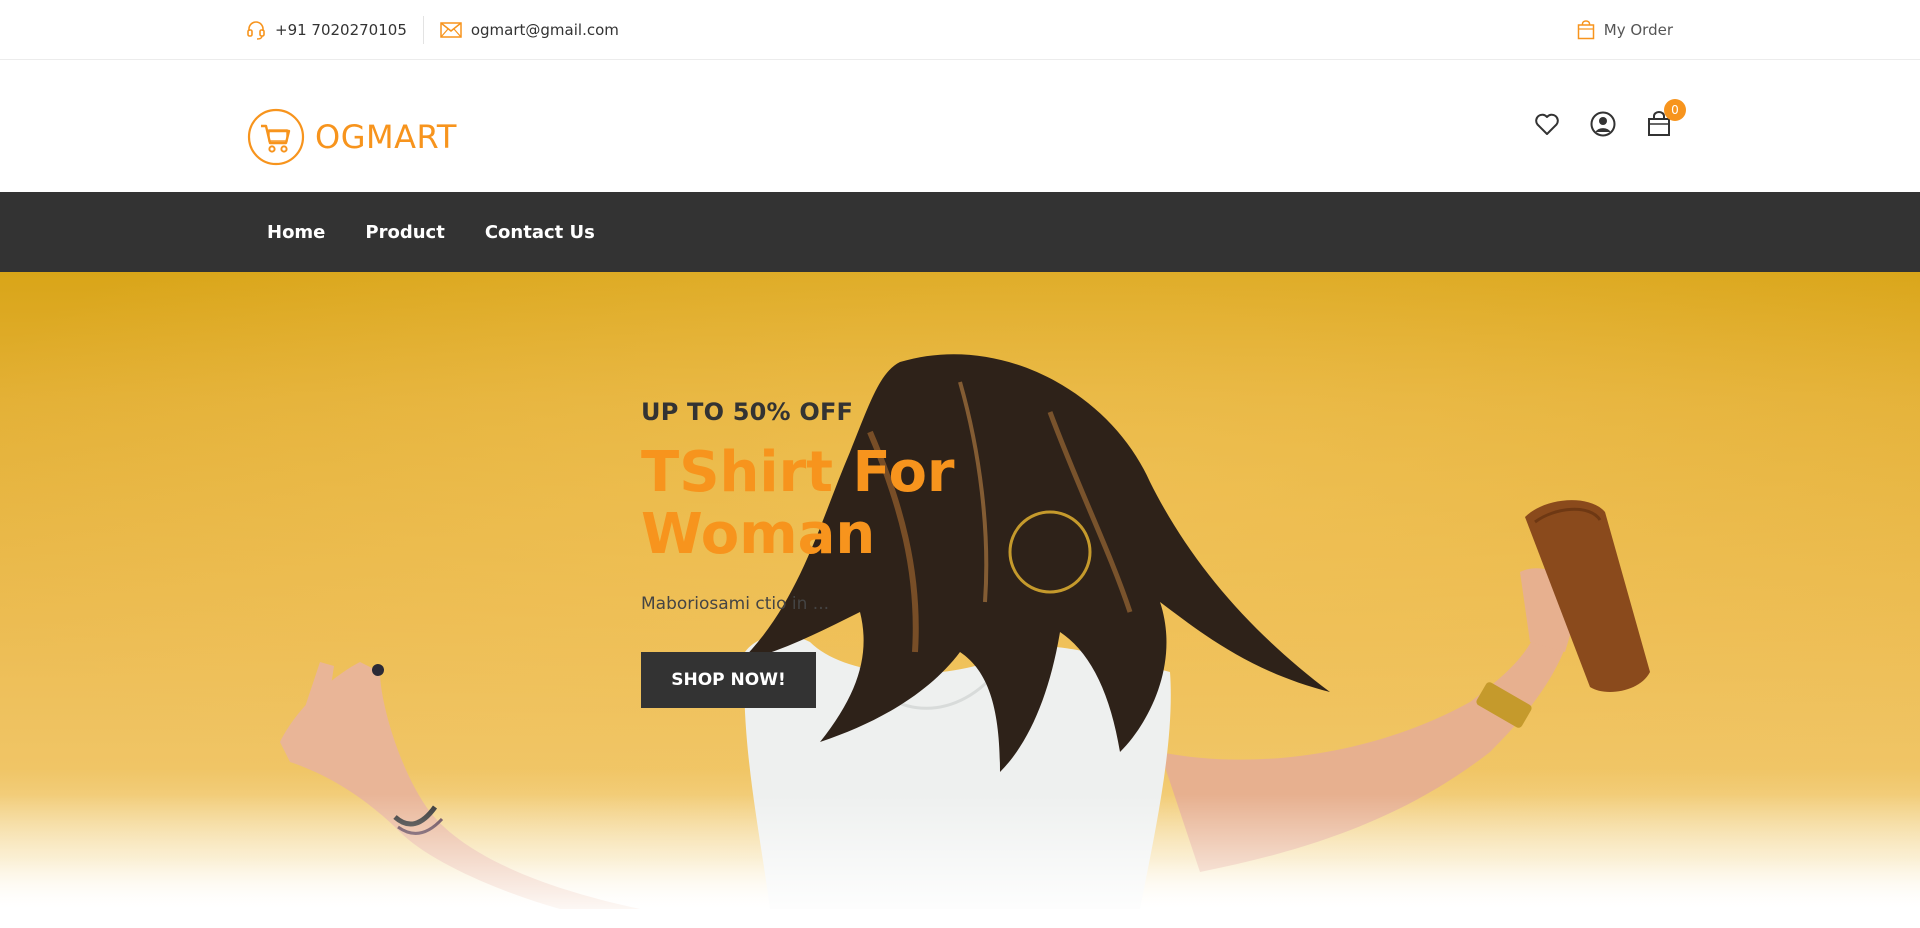 The height and width of the screenshot is (928, 1920). I want to click on phone-contact: +91 7020270105, so click(326, 30).